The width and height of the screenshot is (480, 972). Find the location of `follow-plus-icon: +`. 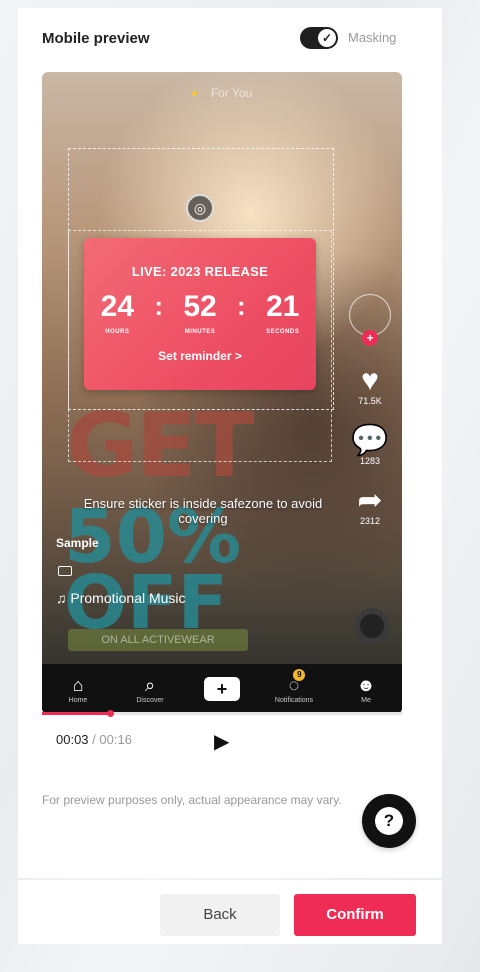

follow-plus-icon: + is located at coordinates (370, 338).